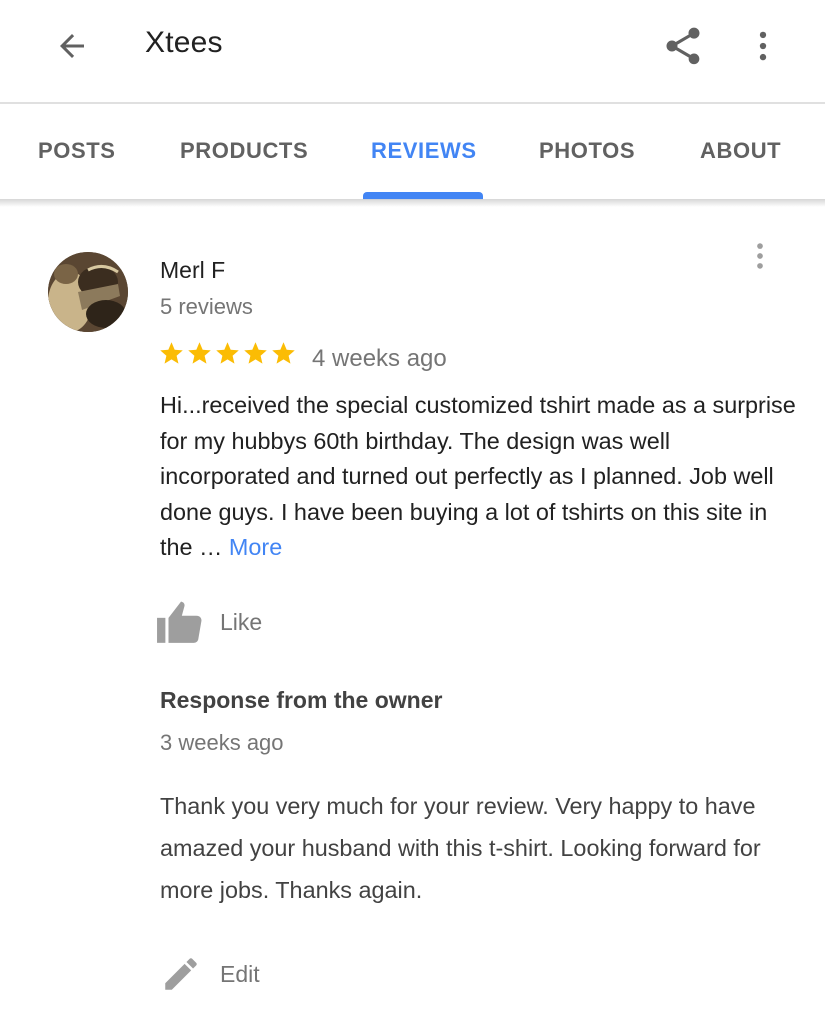 The image size is (825, 1024). I want to click on share-button, so click(683, 46).